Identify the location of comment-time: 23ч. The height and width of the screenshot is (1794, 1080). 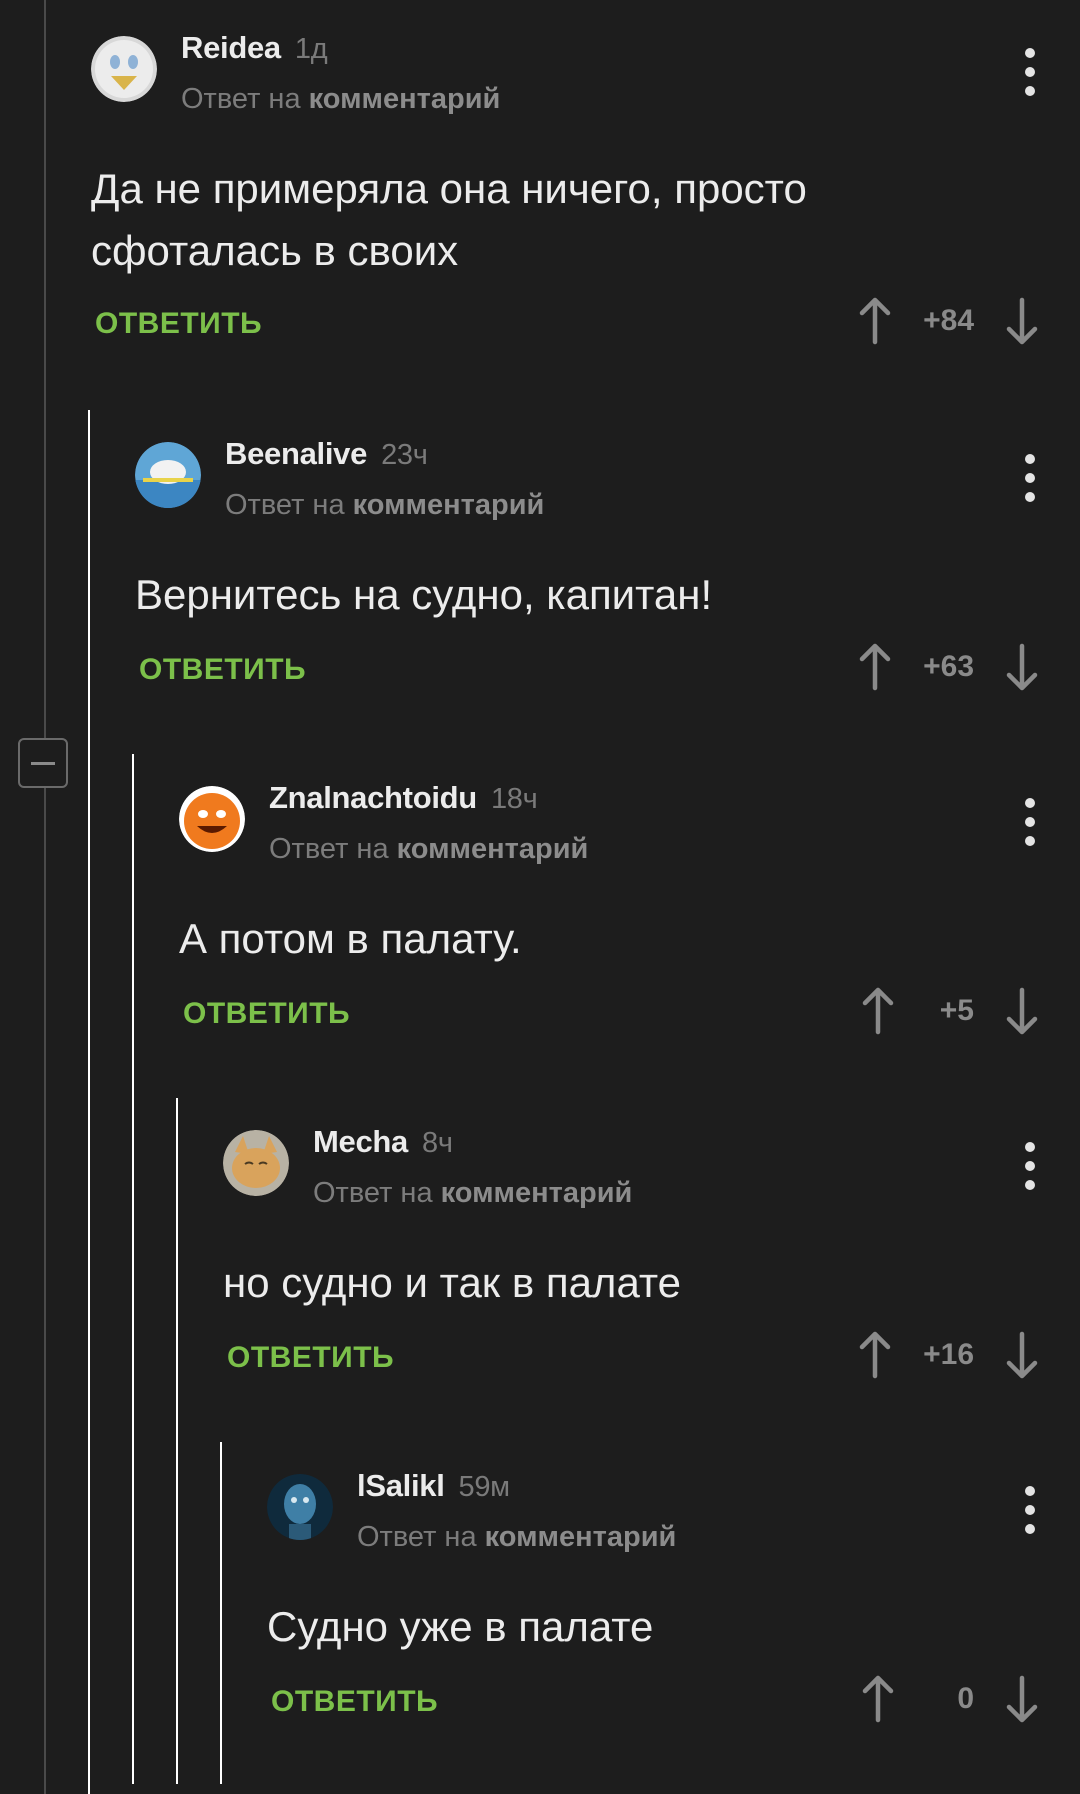
(404, 455).